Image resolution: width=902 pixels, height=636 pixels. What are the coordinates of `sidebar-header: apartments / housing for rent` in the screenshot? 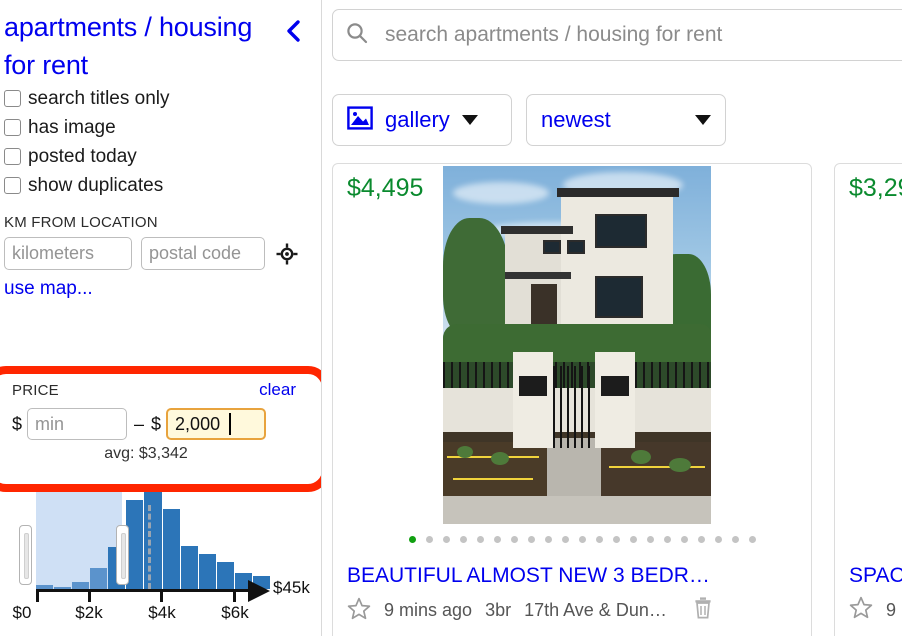 It's located at (160, 42).